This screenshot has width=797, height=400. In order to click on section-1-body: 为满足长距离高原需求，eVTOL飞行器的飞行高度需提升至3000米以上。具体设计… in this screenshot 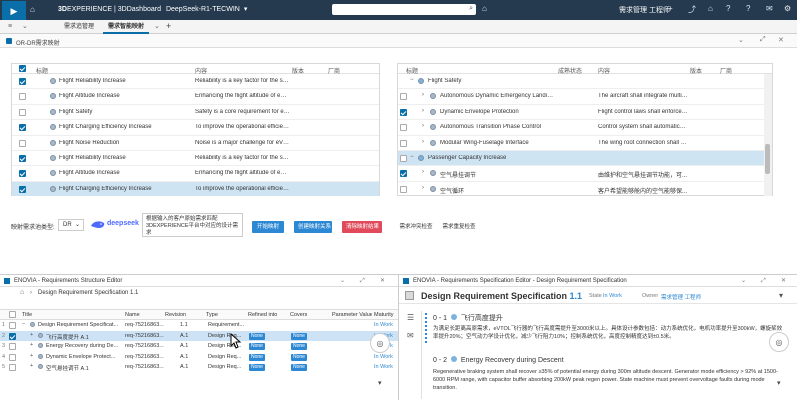, I will do `click(608, 333)`.